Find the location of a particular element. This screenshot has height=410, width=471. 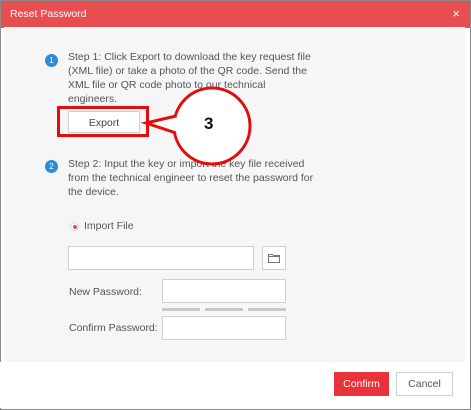

confirm-password-input is located at coordinates (224, 328).